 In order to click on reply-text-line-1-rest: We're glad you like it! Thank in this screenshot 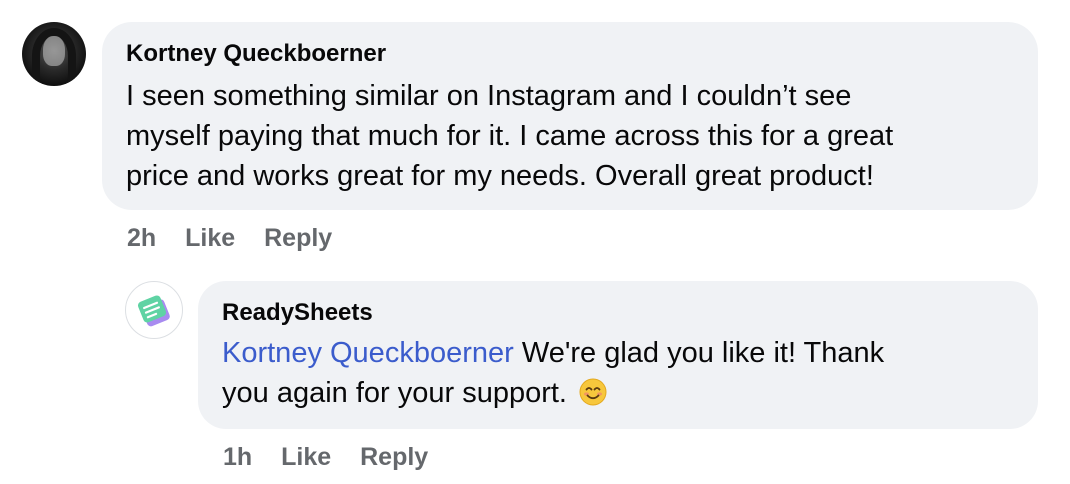, I will do `click(703, 353)`.